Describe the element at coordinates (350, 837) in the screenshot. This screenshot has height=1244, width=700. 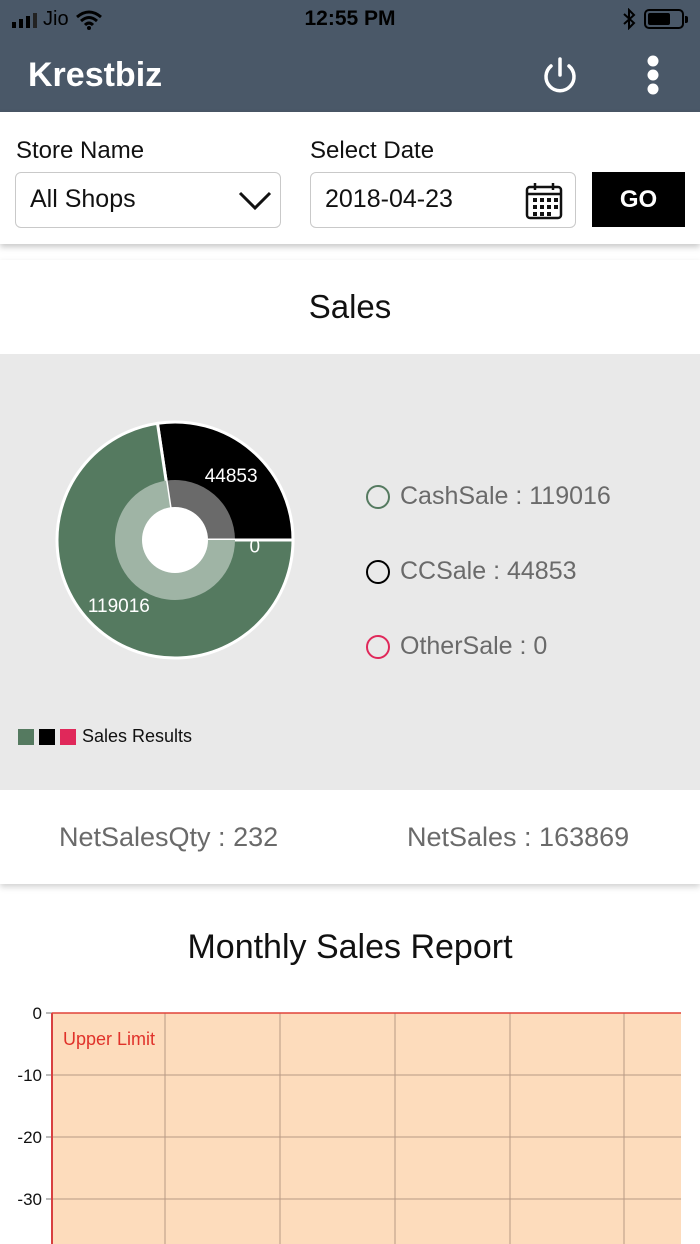
I see `sales-totals: NetSalesQty : 232 NetSales : 163869` at that location.